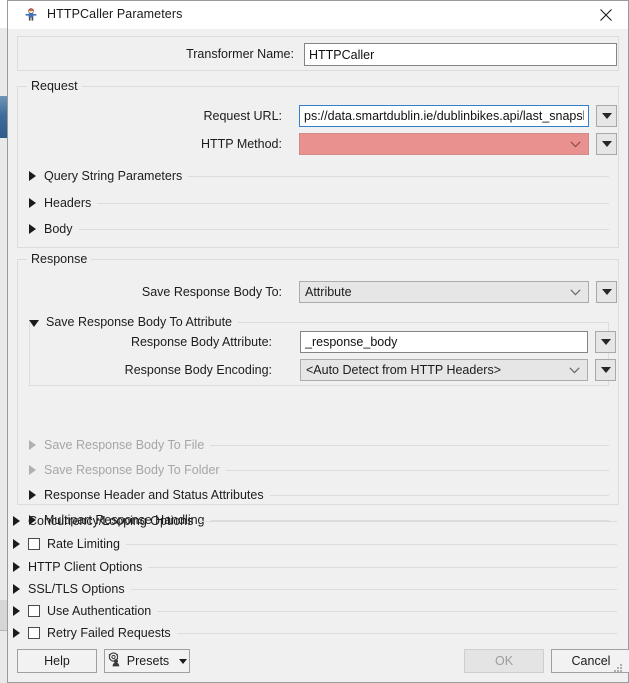  Describe the element at coordinates (132, 470) in the screenshot. I see `section-label: Save Response Body To Folder` at that location.